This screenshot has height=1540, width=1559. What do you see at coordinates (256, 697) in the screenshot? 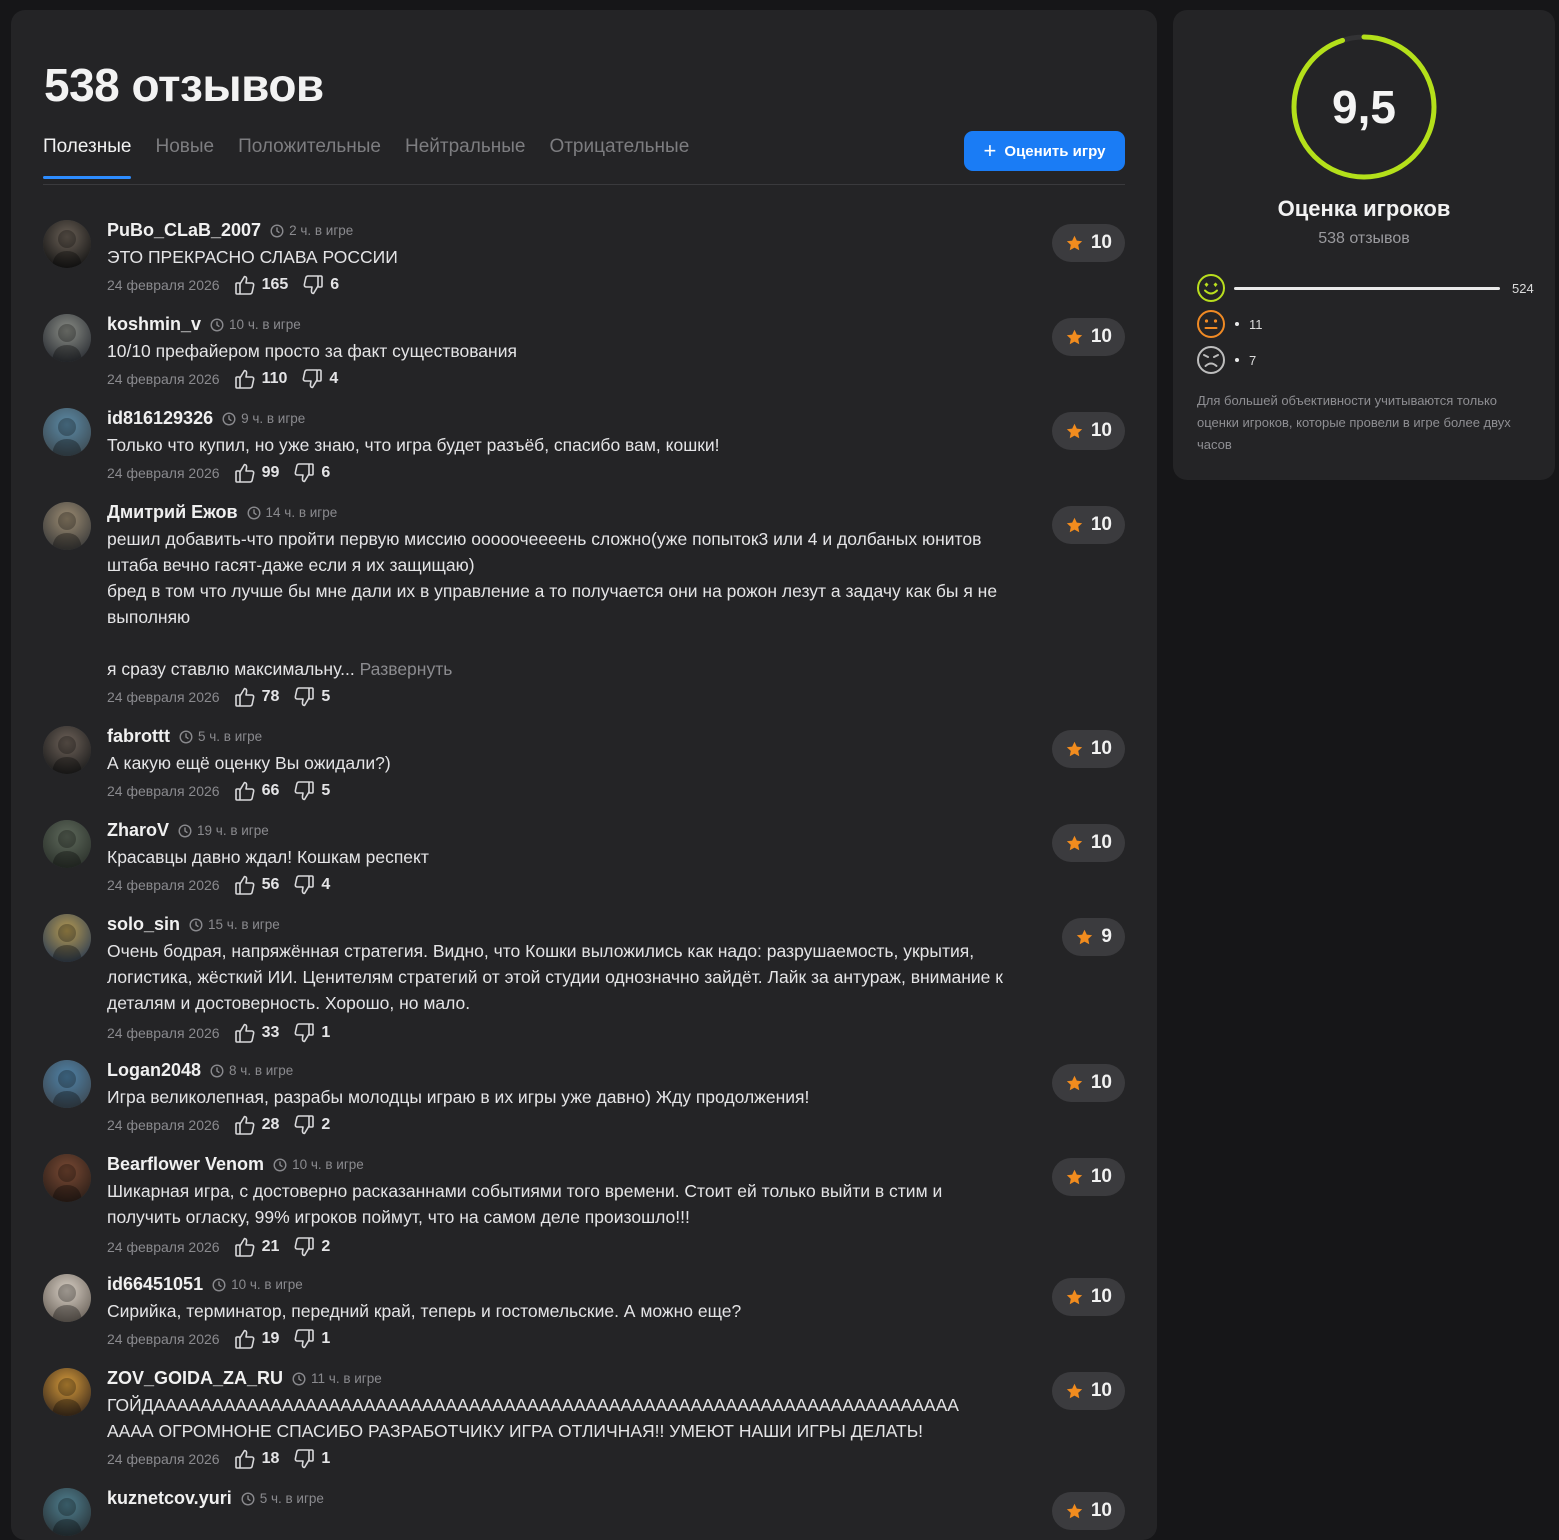
I see `like-button: 78` at bounding box center [256, 697].